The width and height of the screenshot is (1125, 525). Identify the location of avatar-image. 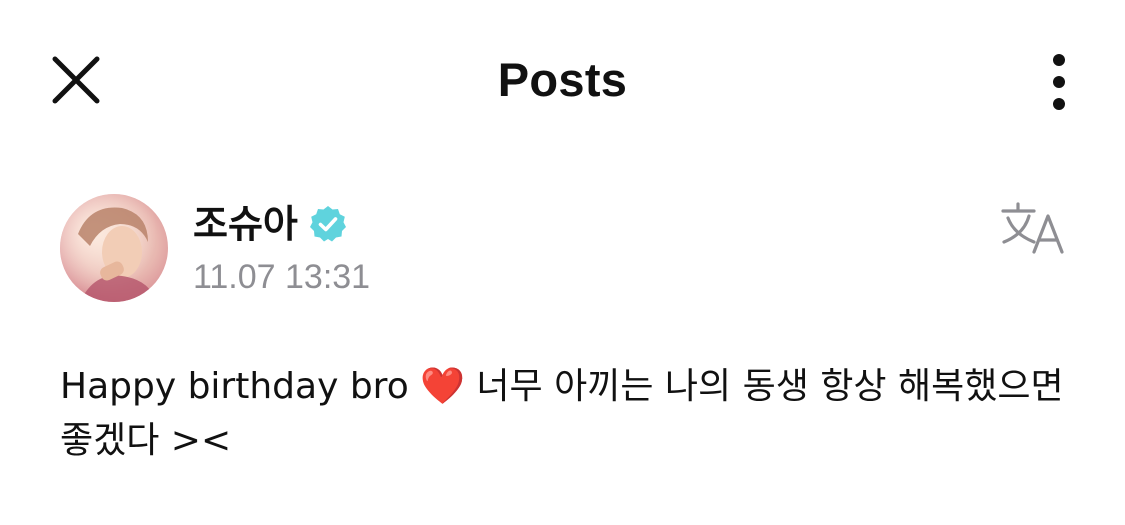
(114, 248).